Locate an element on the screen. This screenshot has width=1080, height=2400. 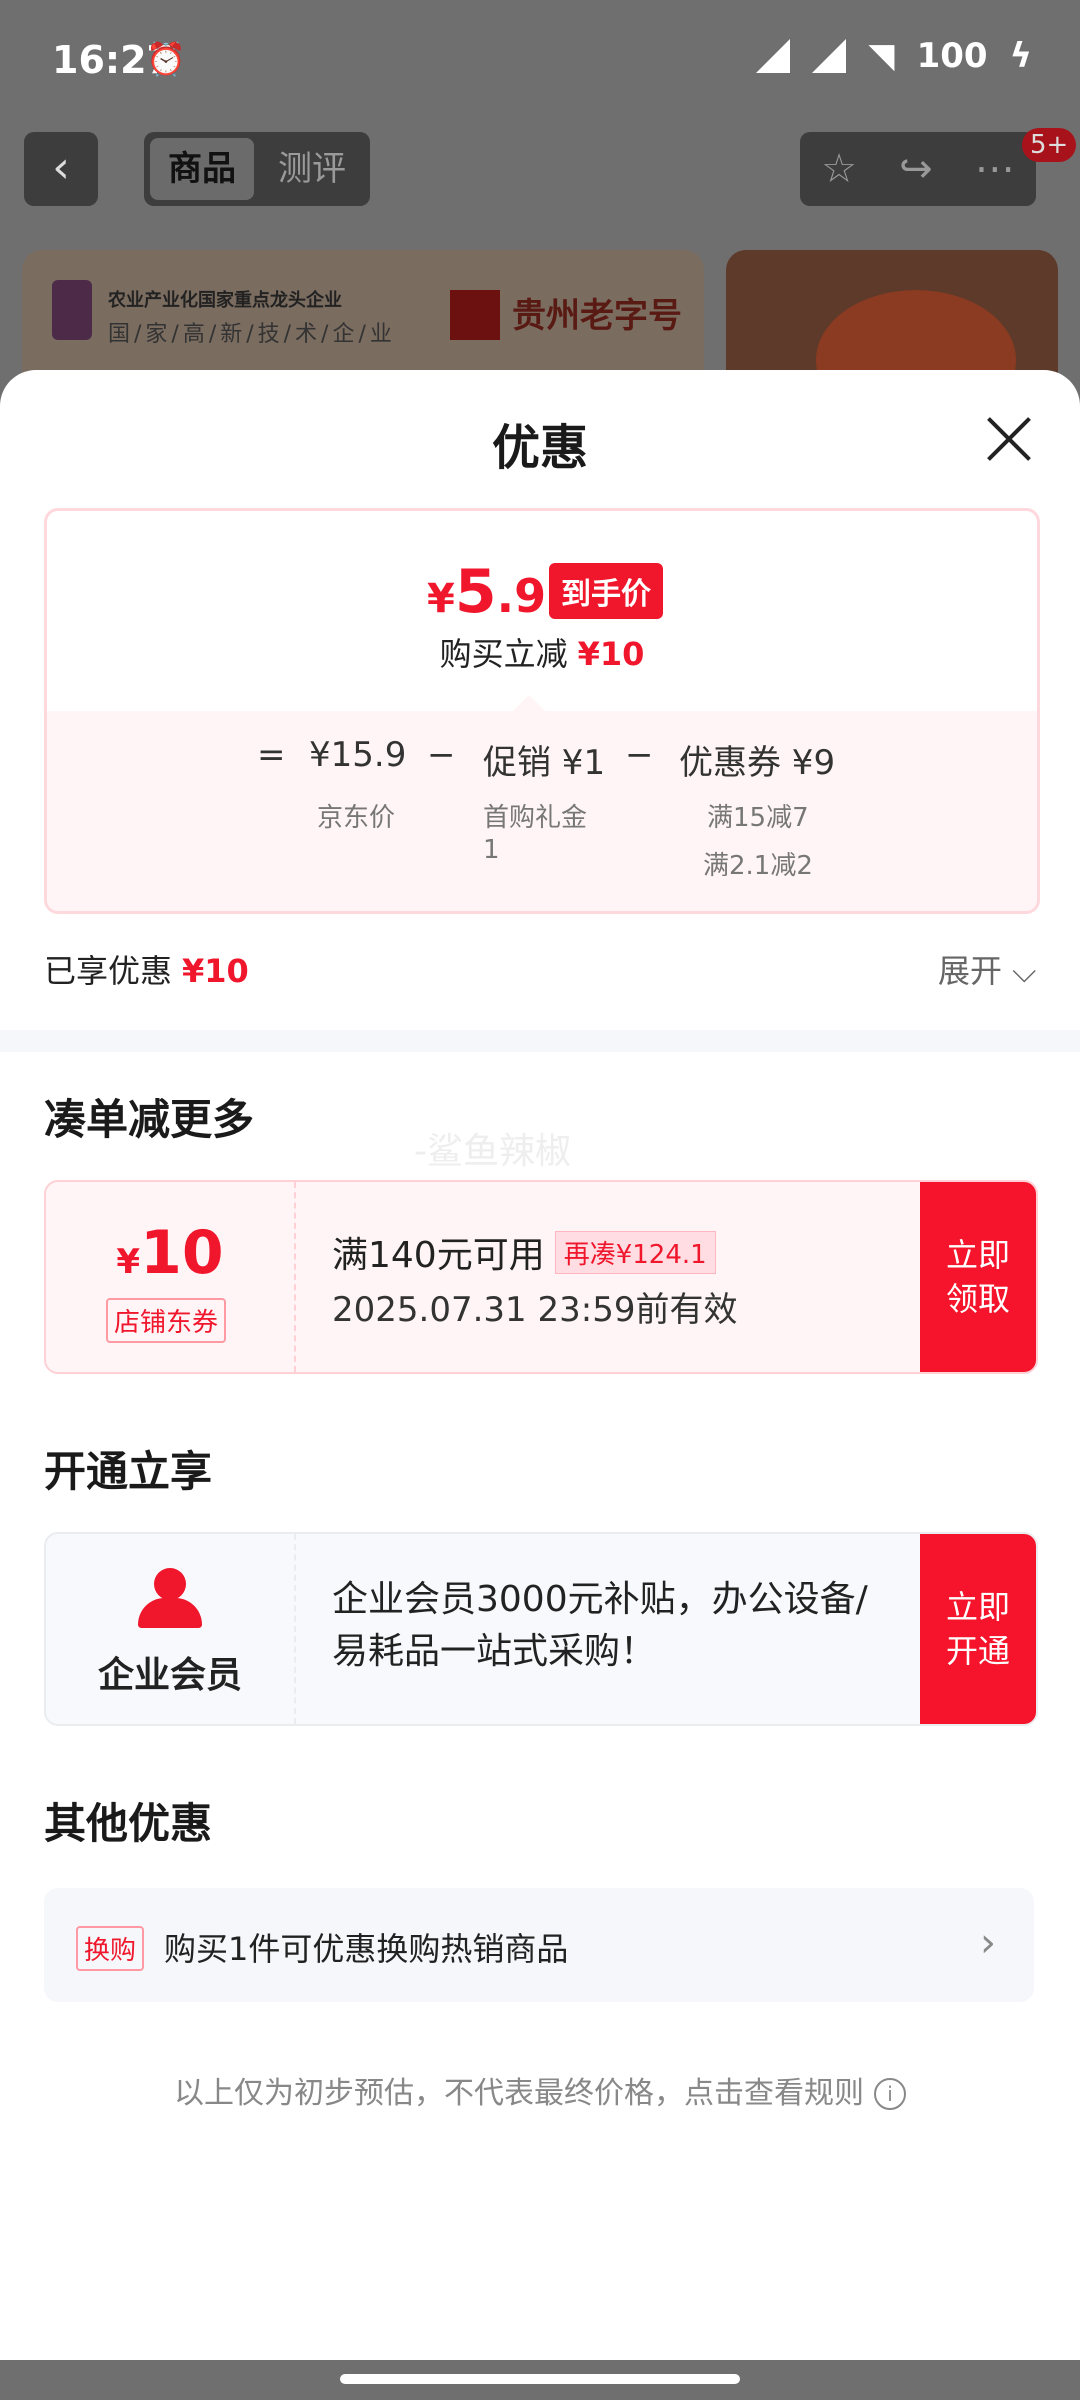
trade-in-offer-row: 换购 购买1件可优惠换购热销商品 › is located at coordinates (539, 1945).